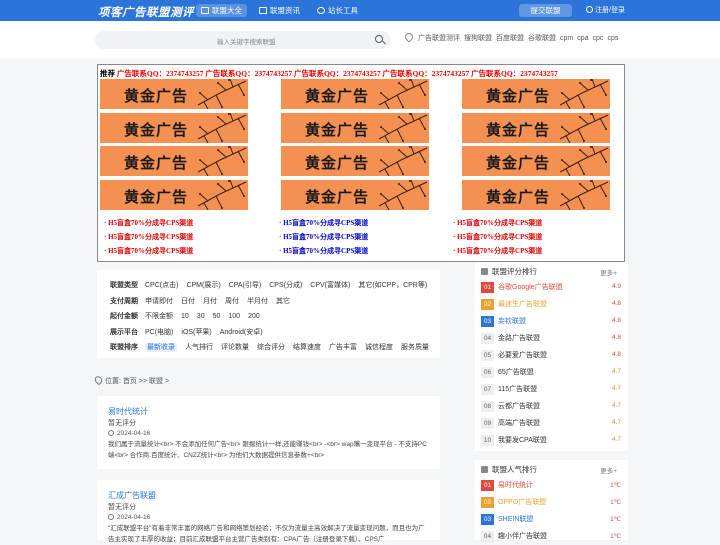 This screenshot has width=720, height=545. Describe the element at coordinates (582, 38) in the screenshot. I see `hot-term: cpa` at that location.